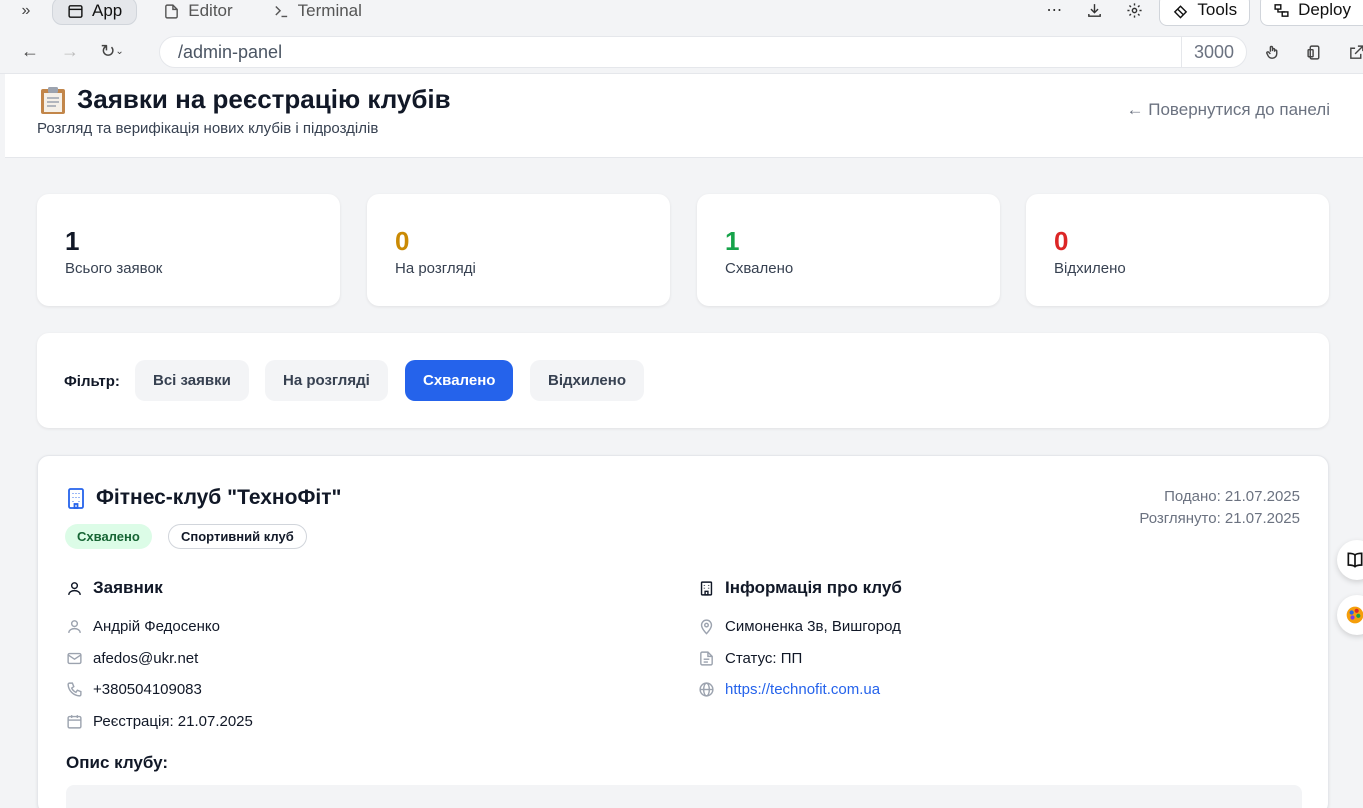  I want to click on deploy-button: Deploy, so click(1311, 13).